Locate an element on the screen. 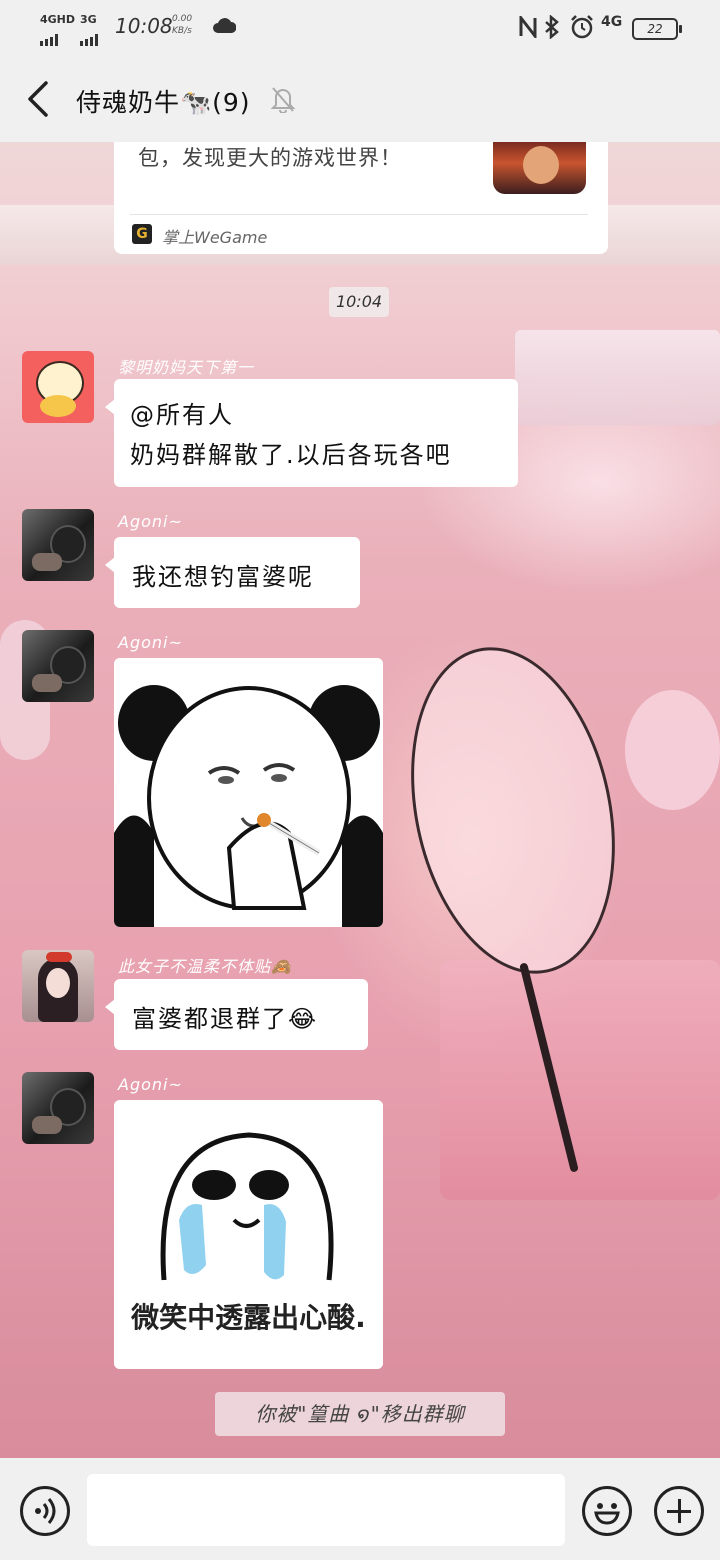 The width and height of the screenshot is (720, 1560). background-plush-toy is located at coordinates (672, 750).